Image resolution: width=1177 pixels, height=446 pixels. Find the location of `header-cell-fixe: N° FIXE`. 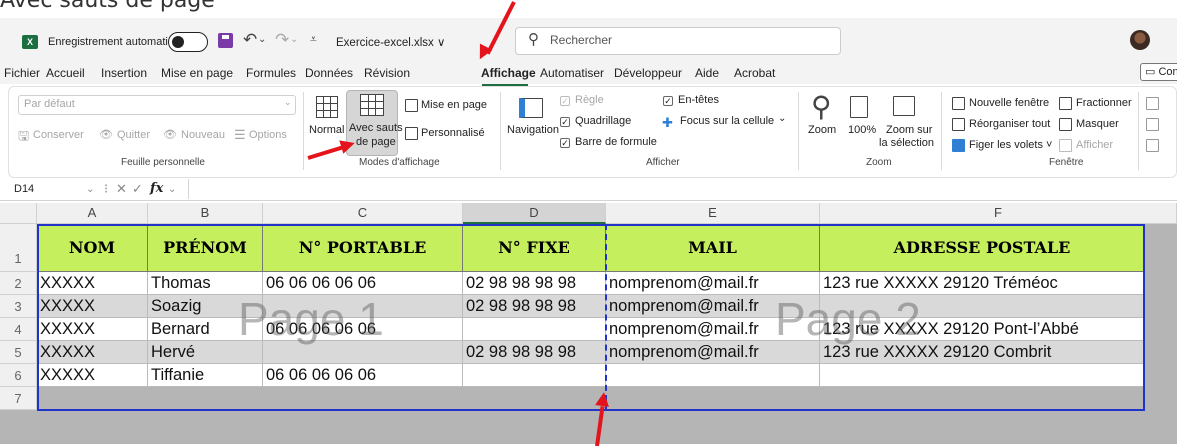

header-cell-fixe: N° FIXE is located at coordinates (534, 248).